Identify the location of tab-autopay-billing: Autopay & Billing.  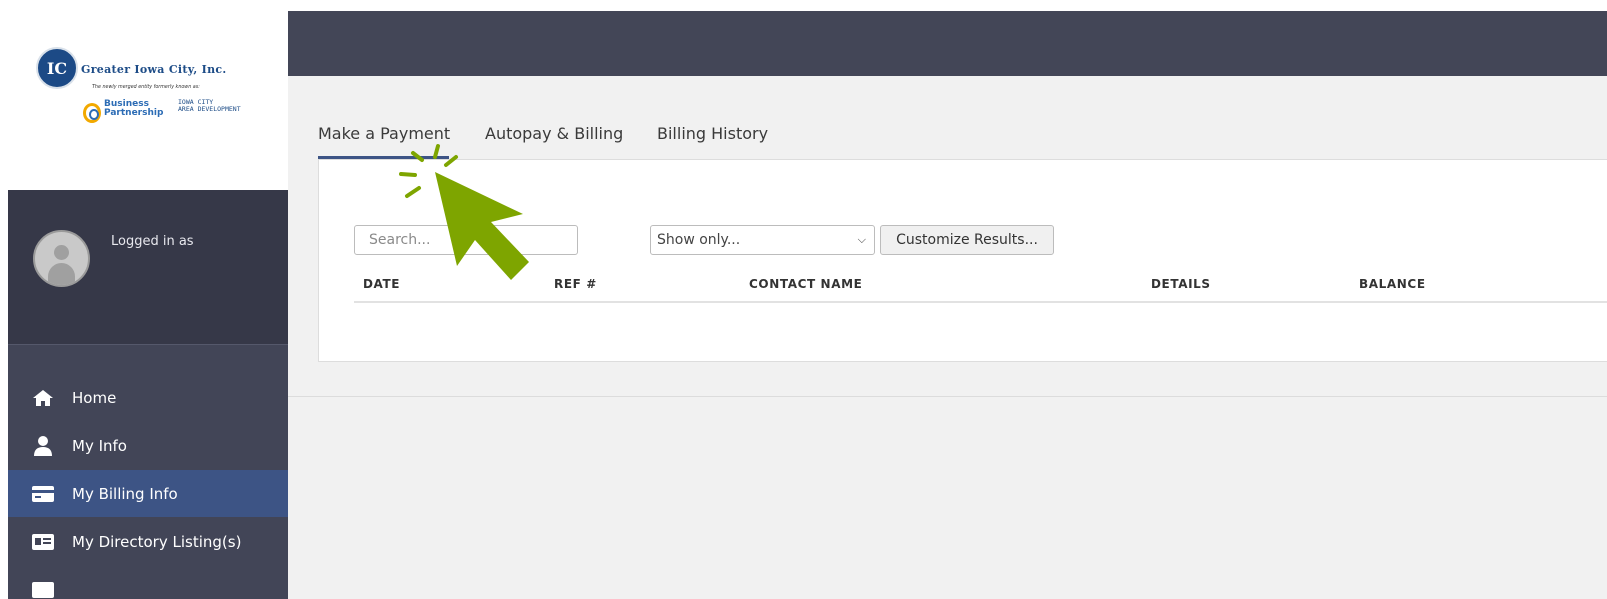
(554, 133).